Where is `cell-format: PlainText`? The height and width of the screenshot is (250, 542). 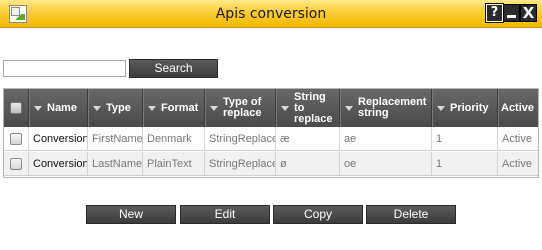
cell-format: PlainText is located at coordinates (173, 164).